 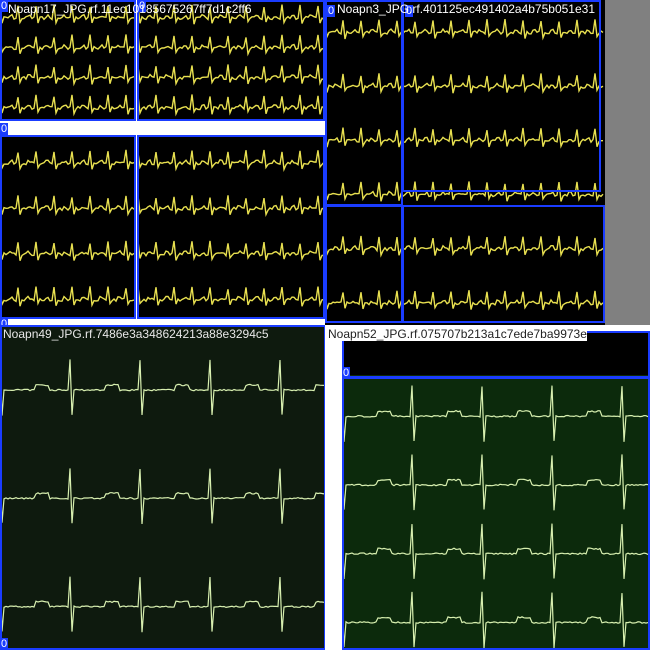 I want to click on image-title: Noapn17_JPG.rf.11ec10185675267ff7d1c2ff6, so click(x=130, y=9).